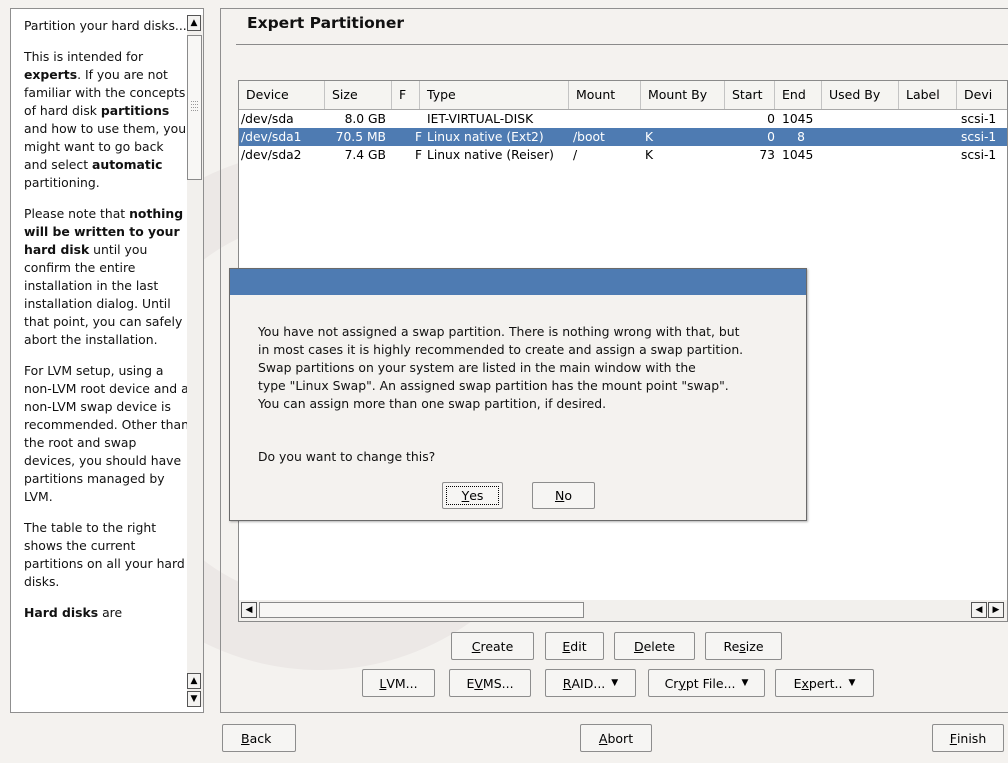 The height and width of the screenshot is (763, 1008). Describe the element at coordinates (365, 119) in the screenshot. I see `cell-size: 8.0 GB` at that location.